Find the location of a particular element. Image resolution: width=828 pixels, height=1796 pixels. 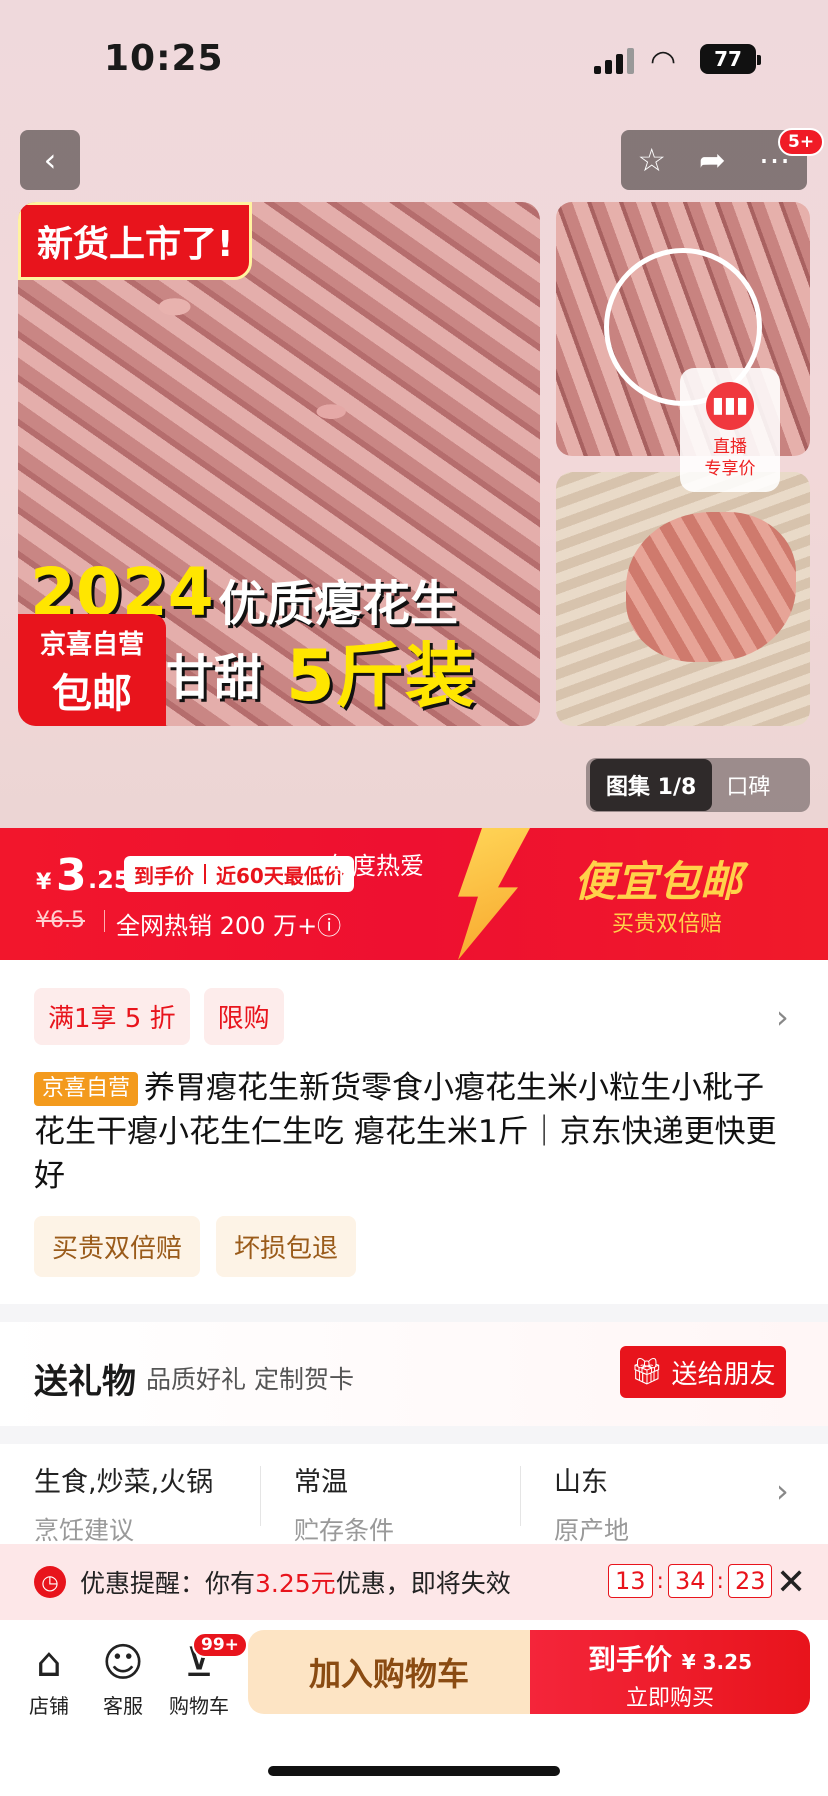

shop-button: ⌂ 店铺 is located at coordinates (49, 1677).